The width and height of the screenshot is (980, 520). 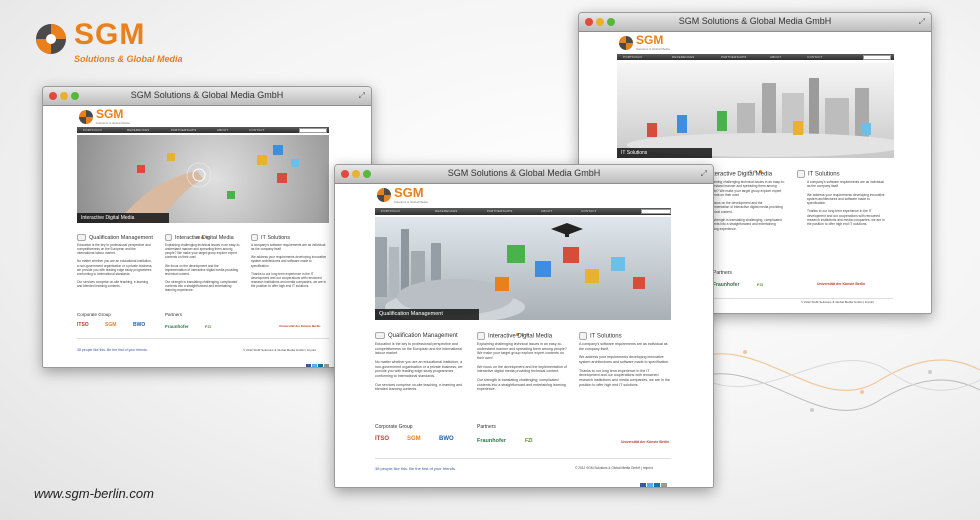 I want to click on brand-logo: SGM Solutions & Global Media, so click(x=108, y=43).